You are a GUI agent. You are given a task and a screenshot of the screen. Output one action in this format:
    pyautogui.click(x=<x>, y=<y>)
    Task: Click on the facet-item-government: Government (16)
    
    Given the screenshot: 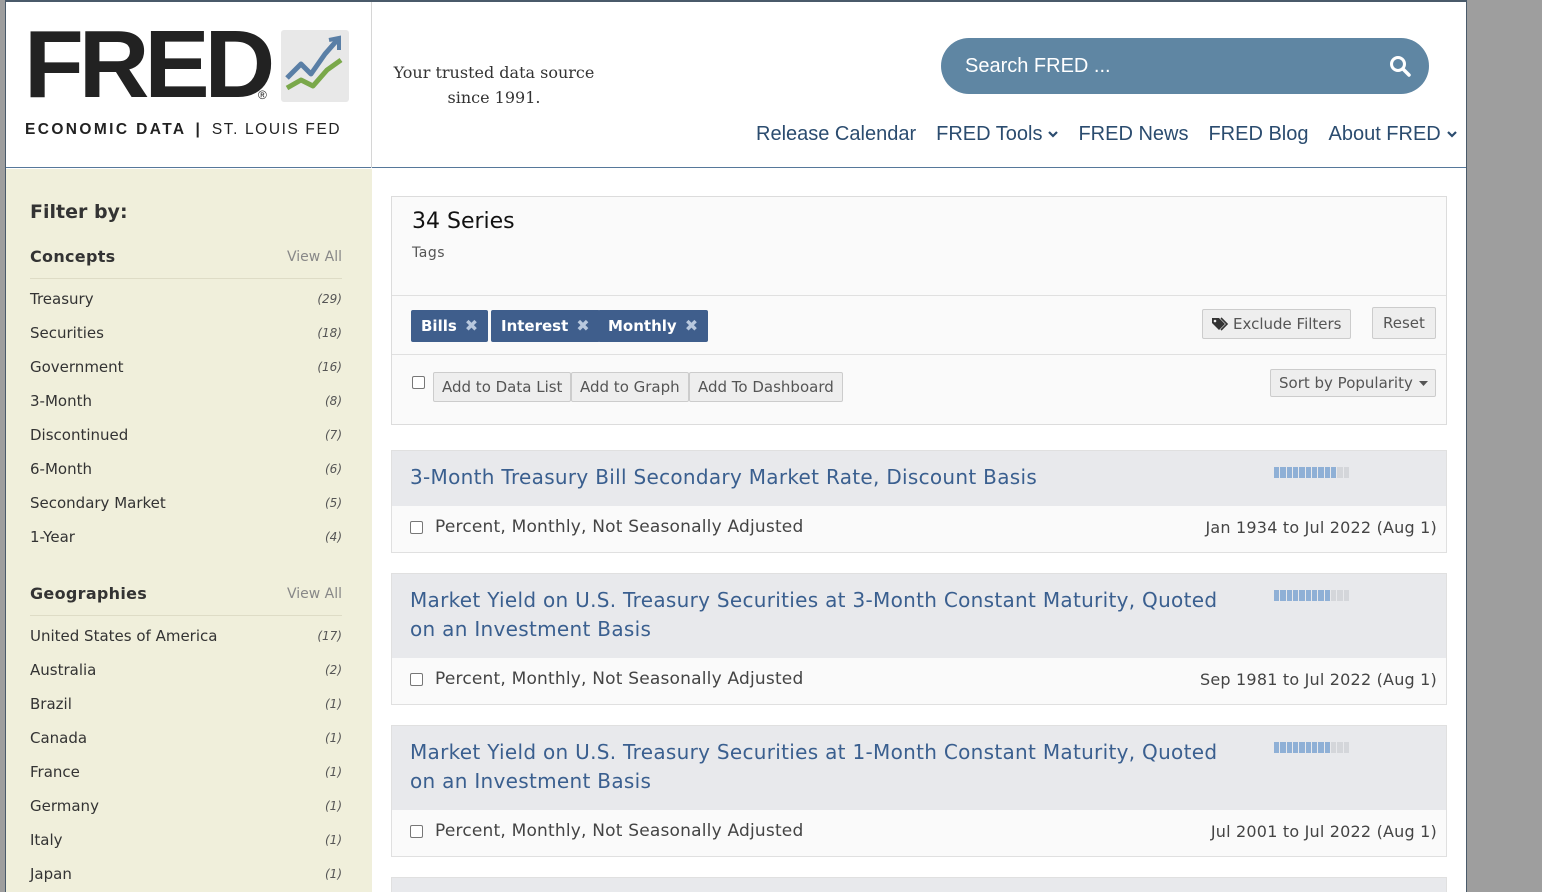 What is the action you would take?
    pyautogui.click(x=186, y=375)
    